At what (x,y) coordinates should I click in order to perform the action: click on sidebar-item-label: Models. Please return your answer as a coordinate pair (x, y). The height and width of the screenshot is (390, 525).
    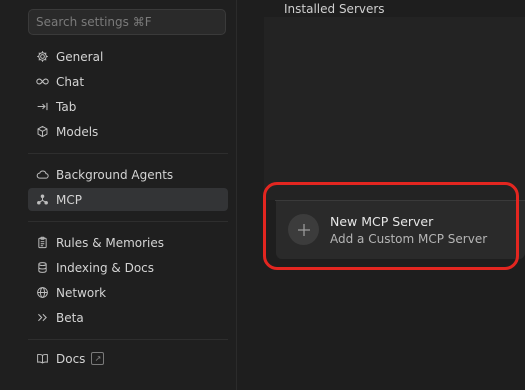
    Looking at the image, I should click on (77, 131).